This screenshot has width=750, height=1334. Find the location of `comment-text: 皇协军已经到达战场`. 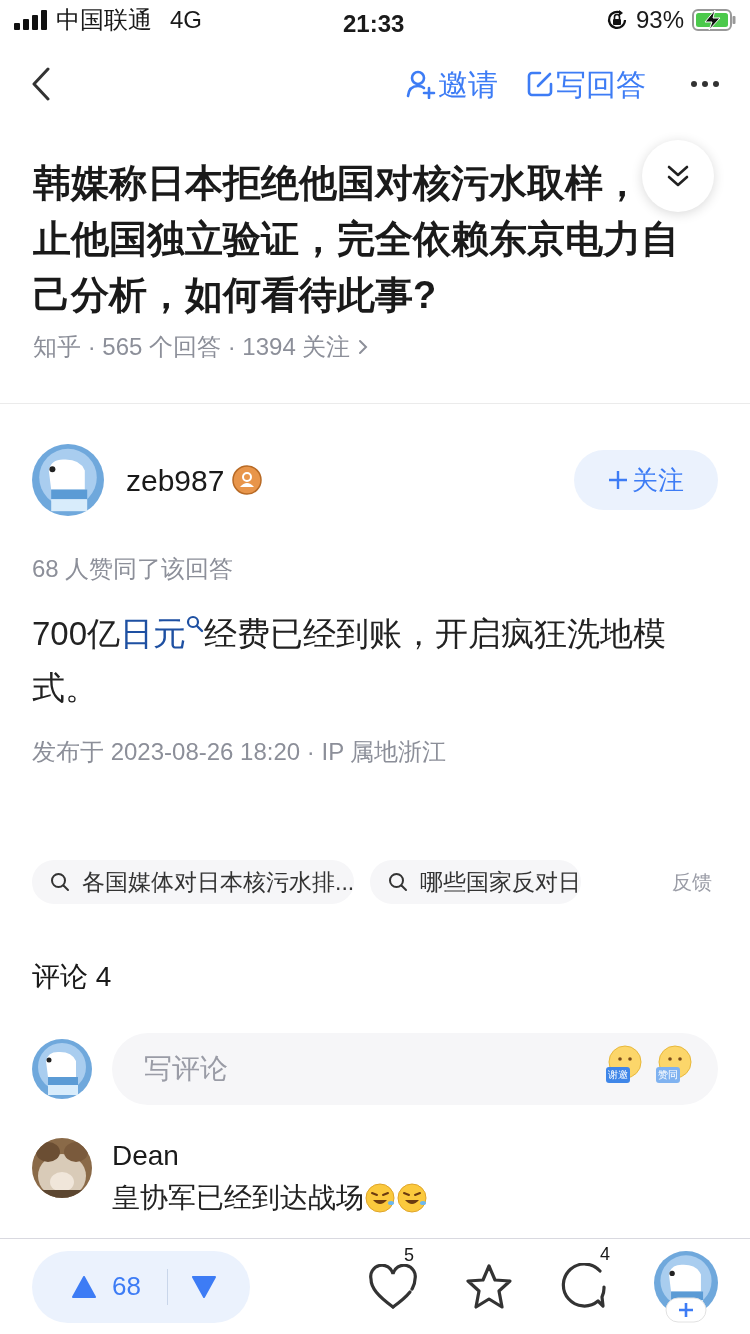

comment-text: 皇协军已经到达战场 is located at coordinates (238, 1198).